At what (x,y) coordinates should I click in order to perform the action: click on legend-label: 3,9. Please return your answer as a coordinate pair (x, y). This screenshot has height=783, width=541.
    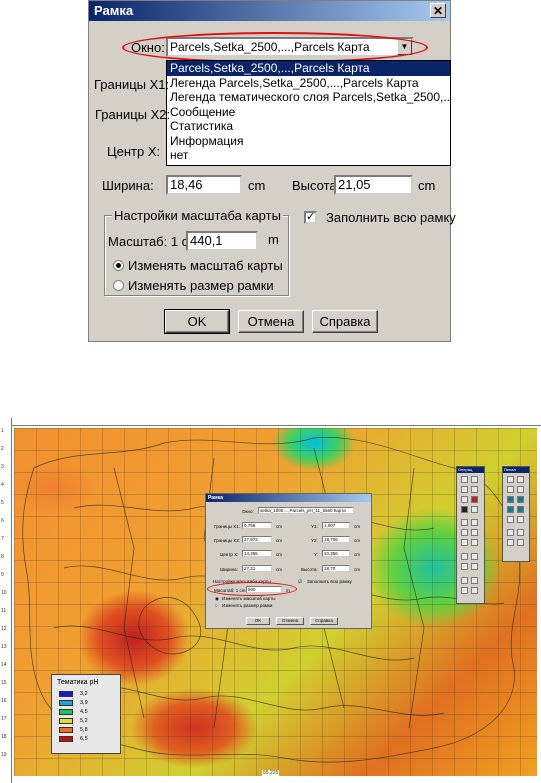
    Looking at the image, I should click on (84, 703).